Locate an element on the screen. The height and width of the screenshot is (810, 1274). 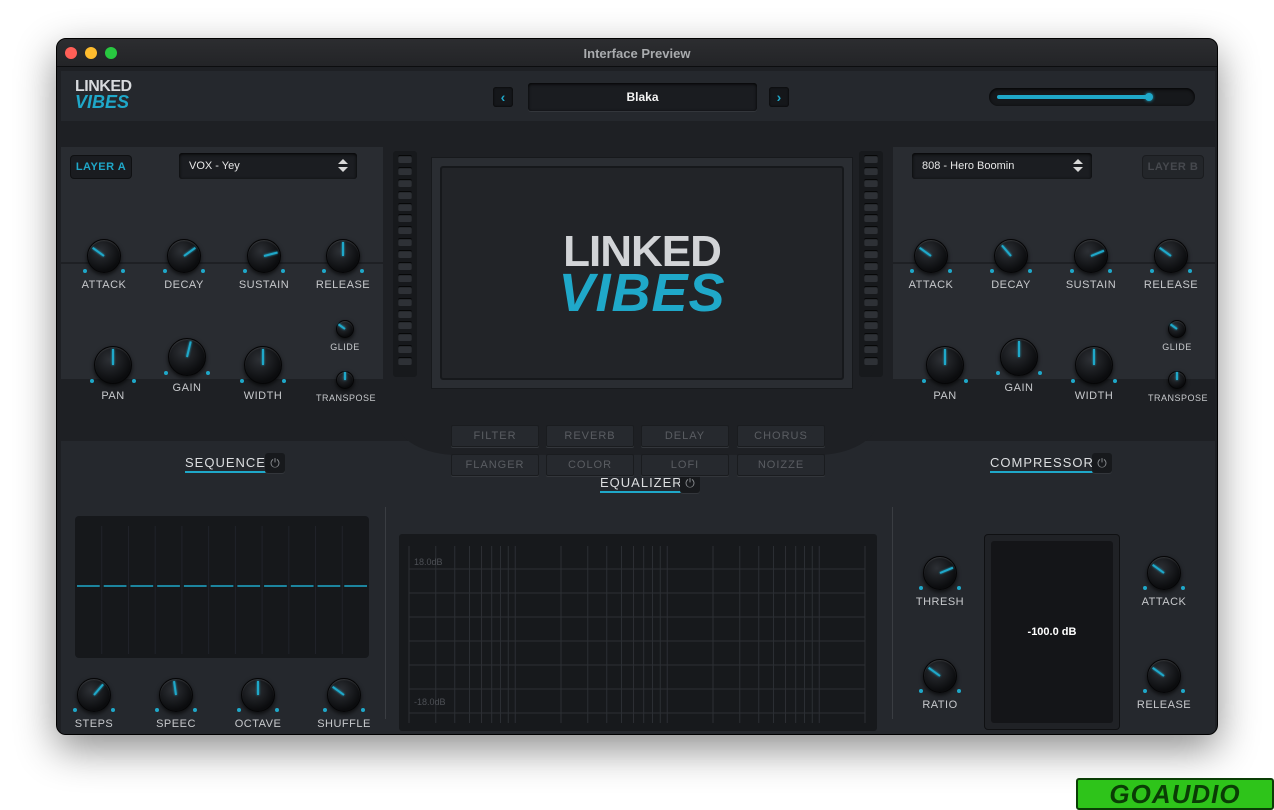
layer_a-width-knob is located at coordinates (263, 365).